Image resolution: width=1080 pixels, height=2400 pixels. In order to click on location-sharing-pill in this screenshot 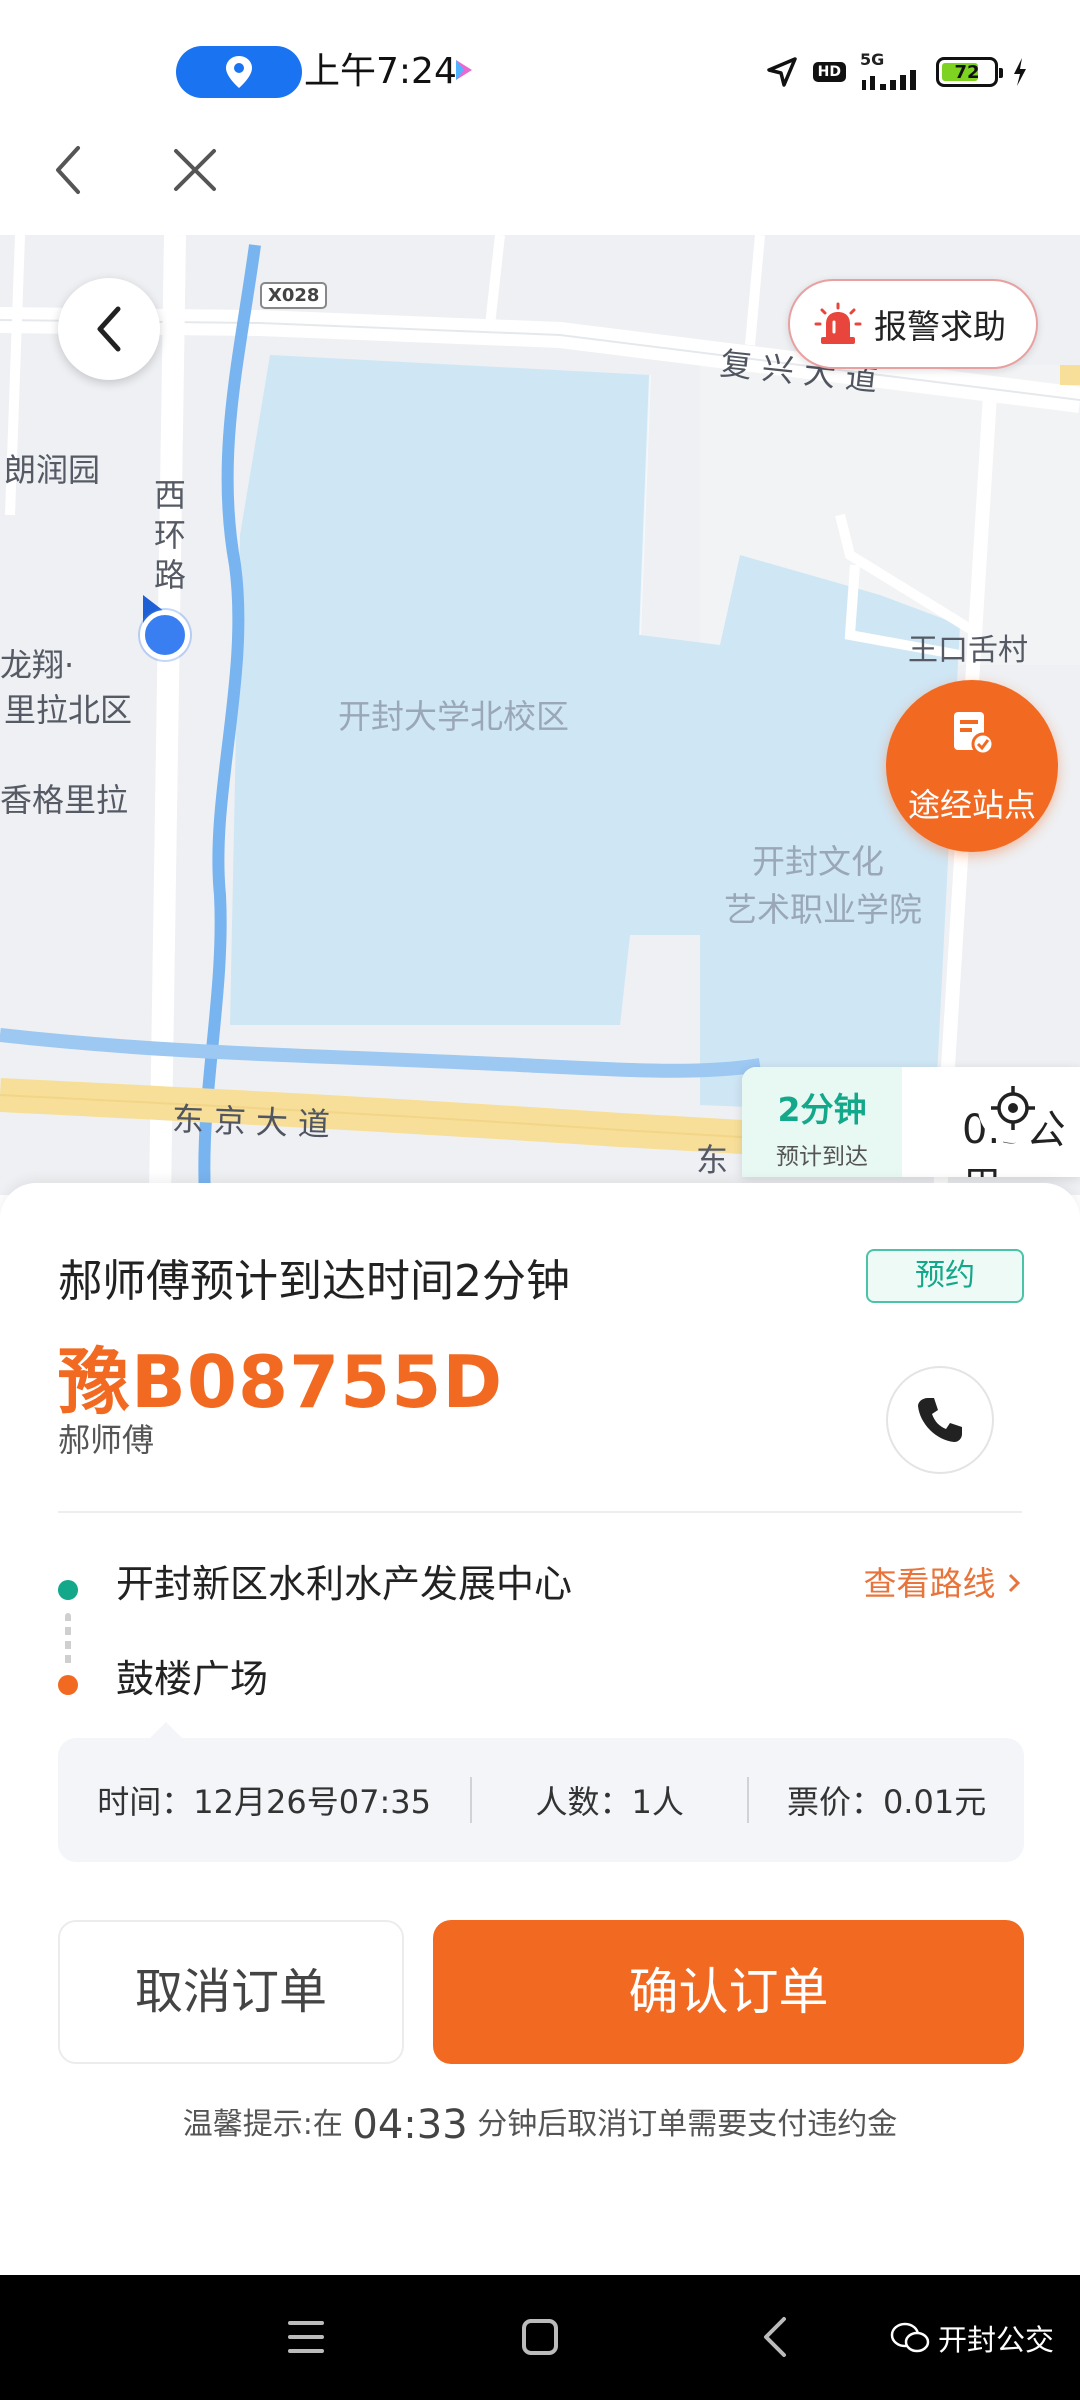, I will do `click(239, 72)`.